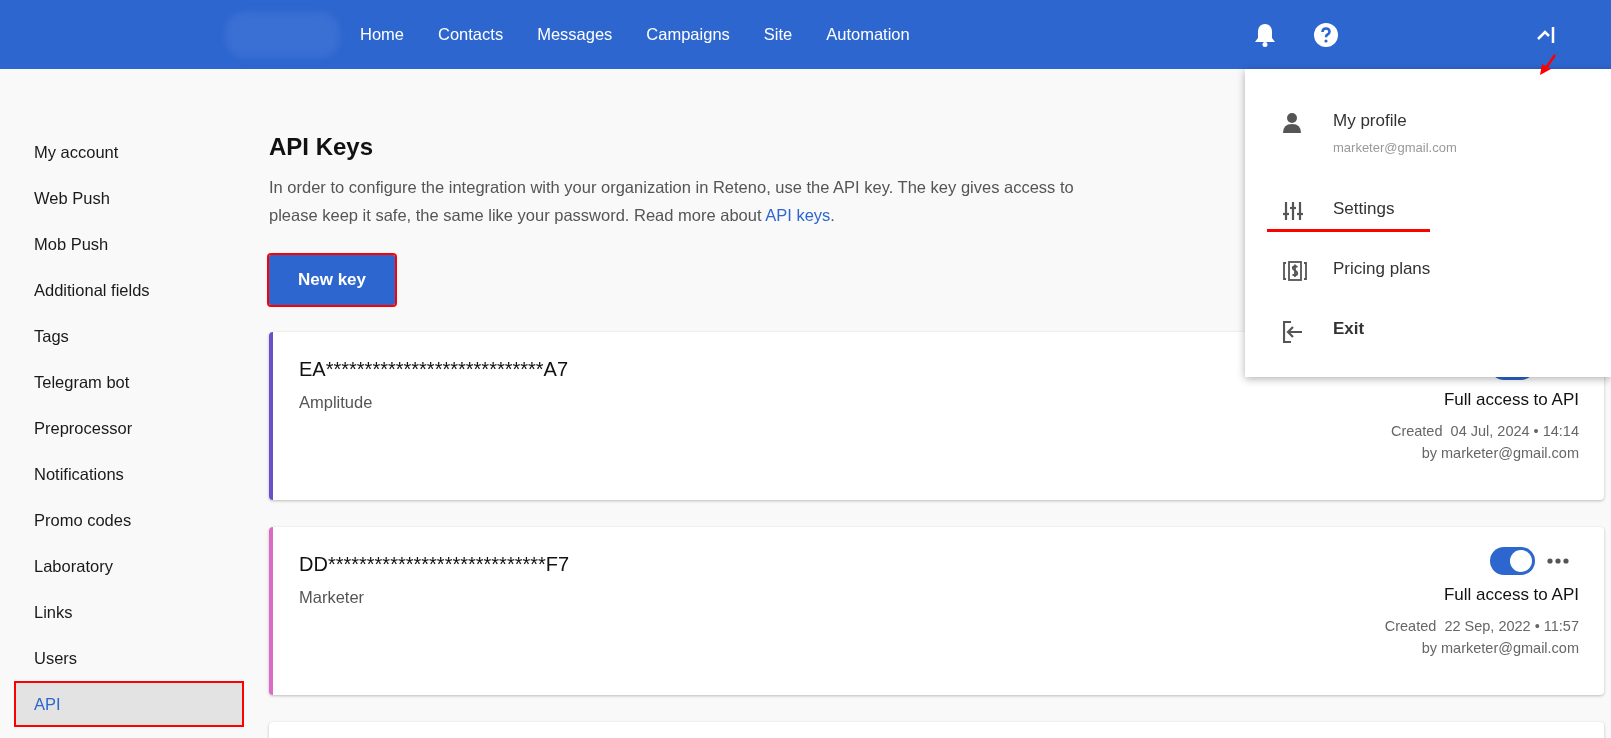 The width and height of the screenshot is (1611, 738). Describe the element at coordinates (1293, 332) in the screenshot. I see `exit-icon` at that location.